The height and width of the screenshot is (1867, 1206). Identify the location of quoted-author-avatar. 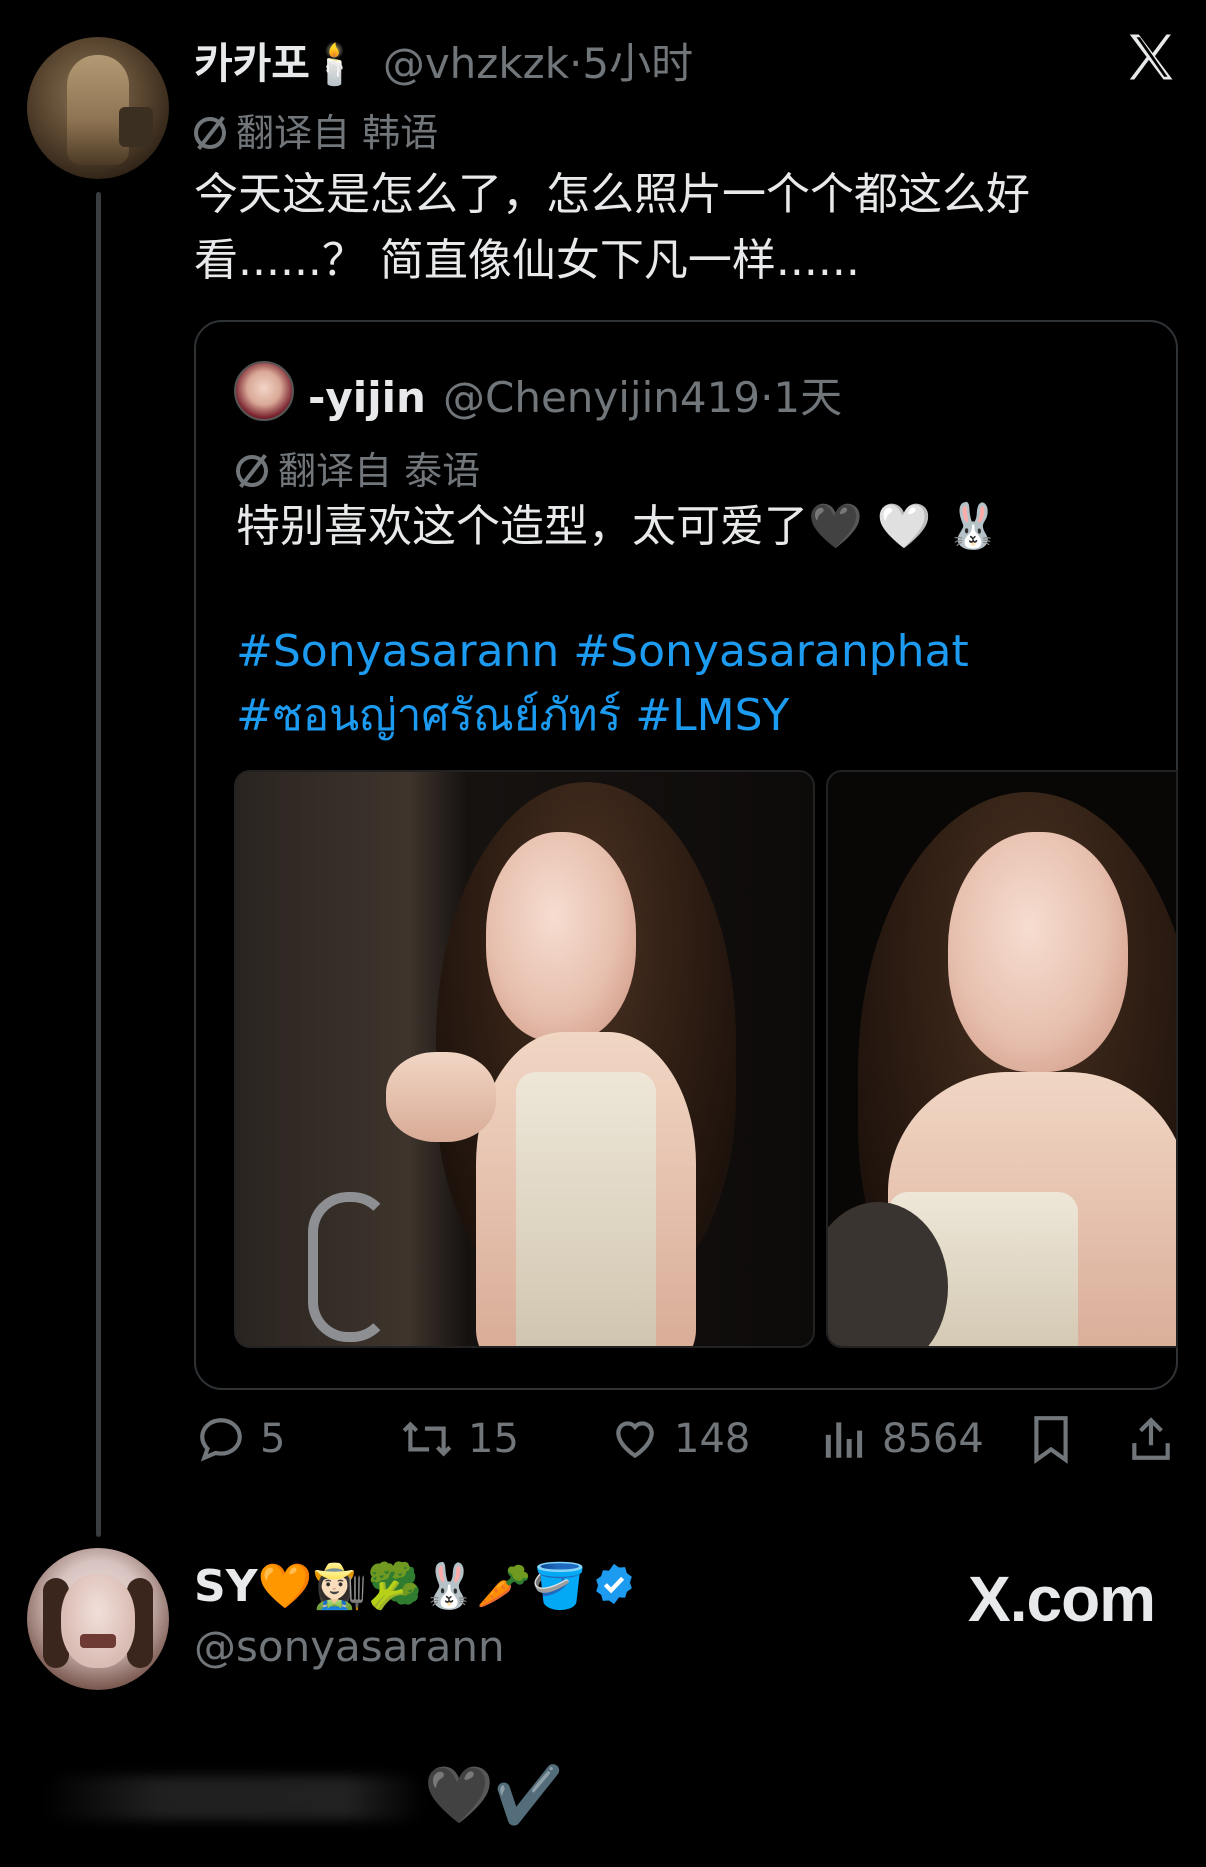
(264, 391).